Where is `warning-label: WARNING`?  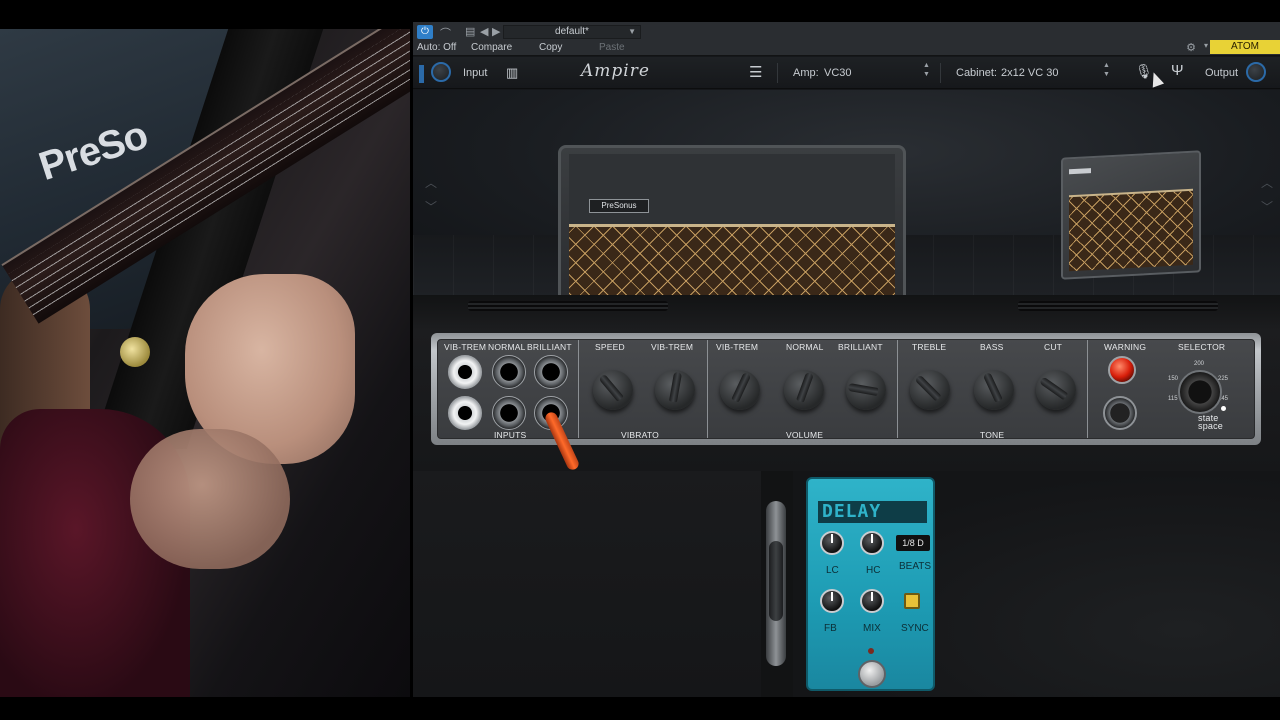
warning-label: WARNING is located at coordinates (1125, 347).